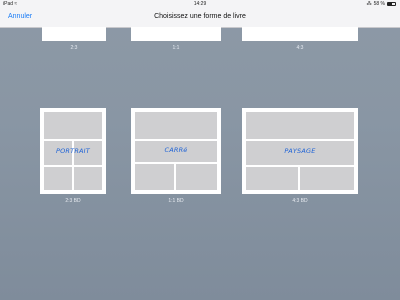 The image size is (400, 300). I want to click on format-ratio-label: 2:3, so click(74, 48).